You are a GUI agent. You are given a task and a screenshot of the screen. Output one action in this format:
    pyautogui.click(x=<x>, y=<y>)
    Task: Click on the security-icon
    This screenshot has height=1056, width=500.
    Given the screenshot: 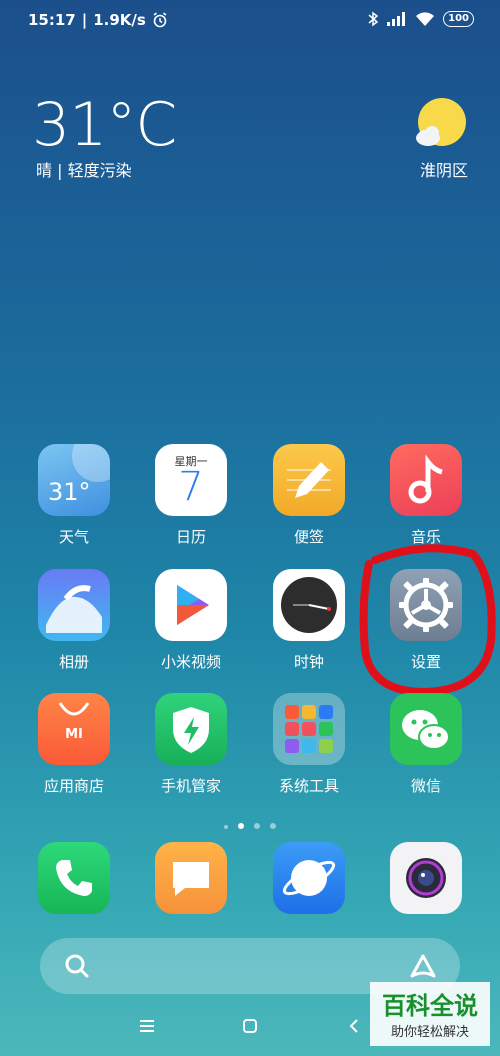 What is the action you would take?
    pyautogui.click(x=191, y=729)
    